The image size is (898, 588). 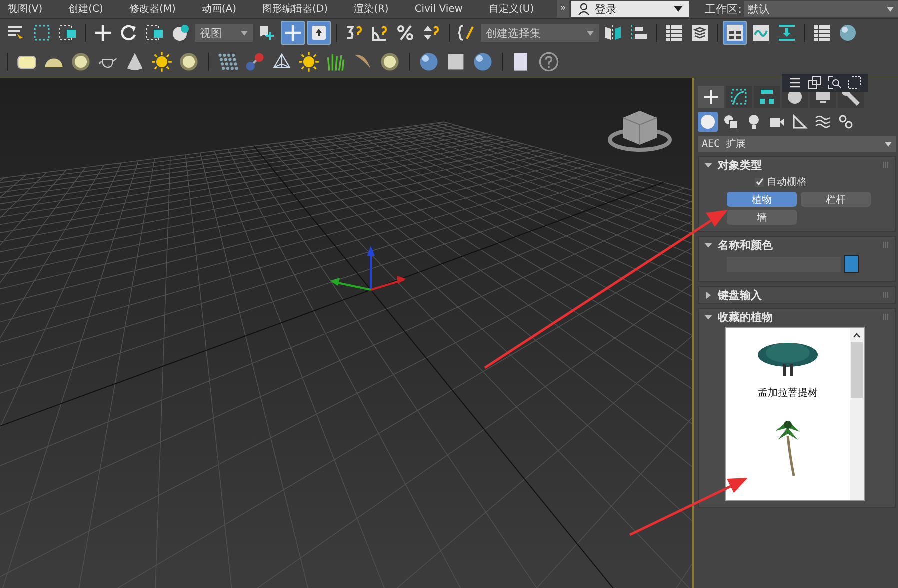 What do you see at coordinates (822, 182) in the screenshot?
I see `auto-grid-checkbox: 自动栅格` at bounding box center [822, 182].